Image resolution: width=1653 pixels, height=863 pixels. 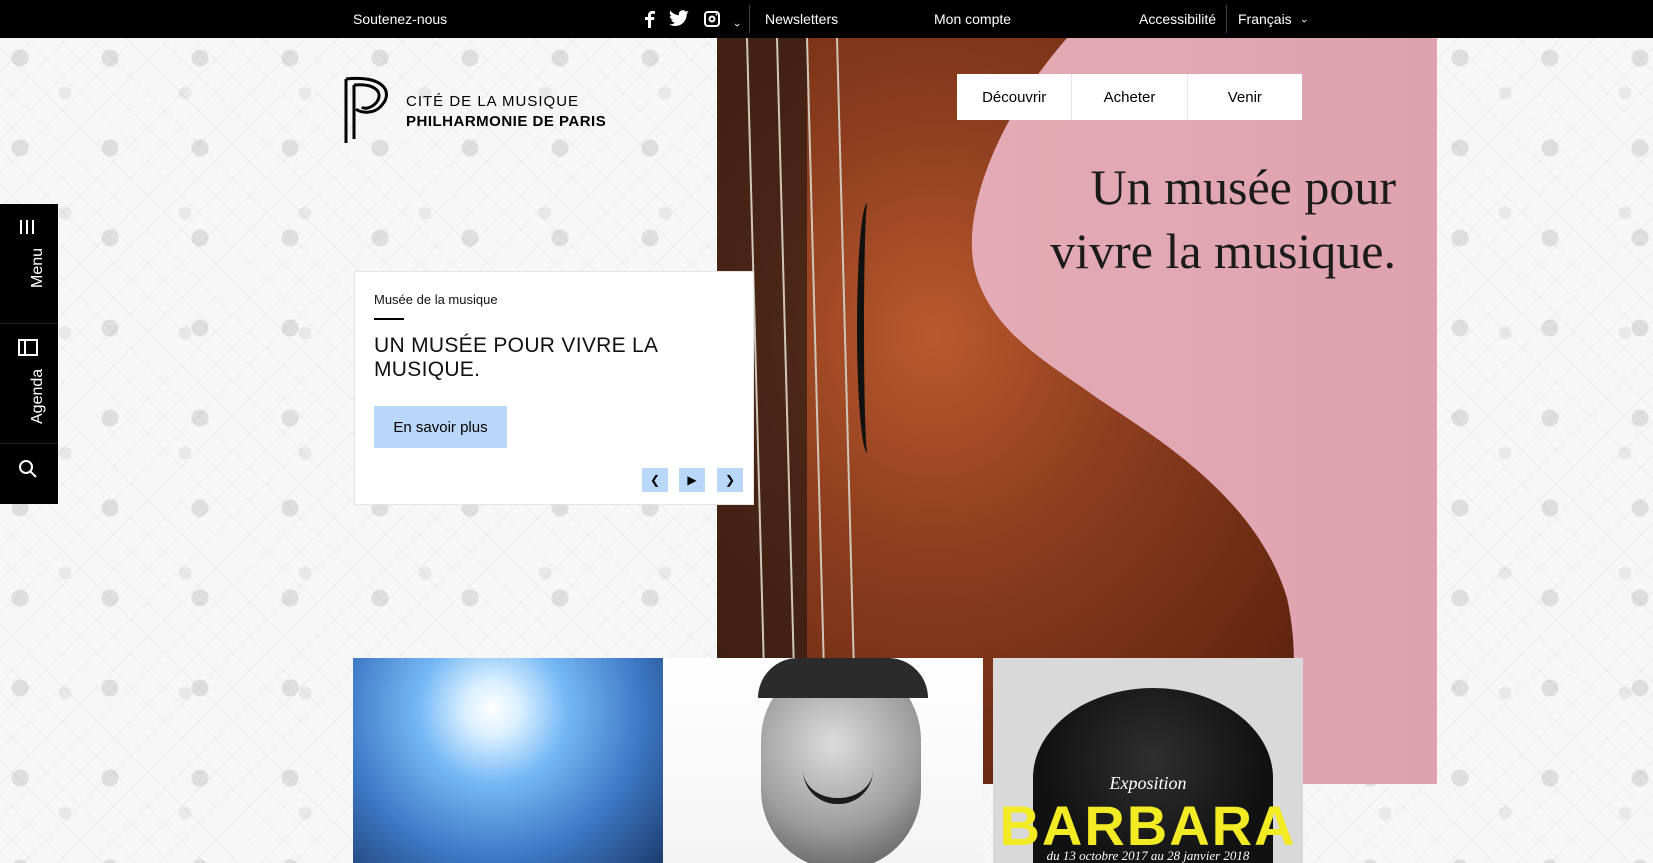 I want to click on menu-label: Menu, so click(x=37, y=267).